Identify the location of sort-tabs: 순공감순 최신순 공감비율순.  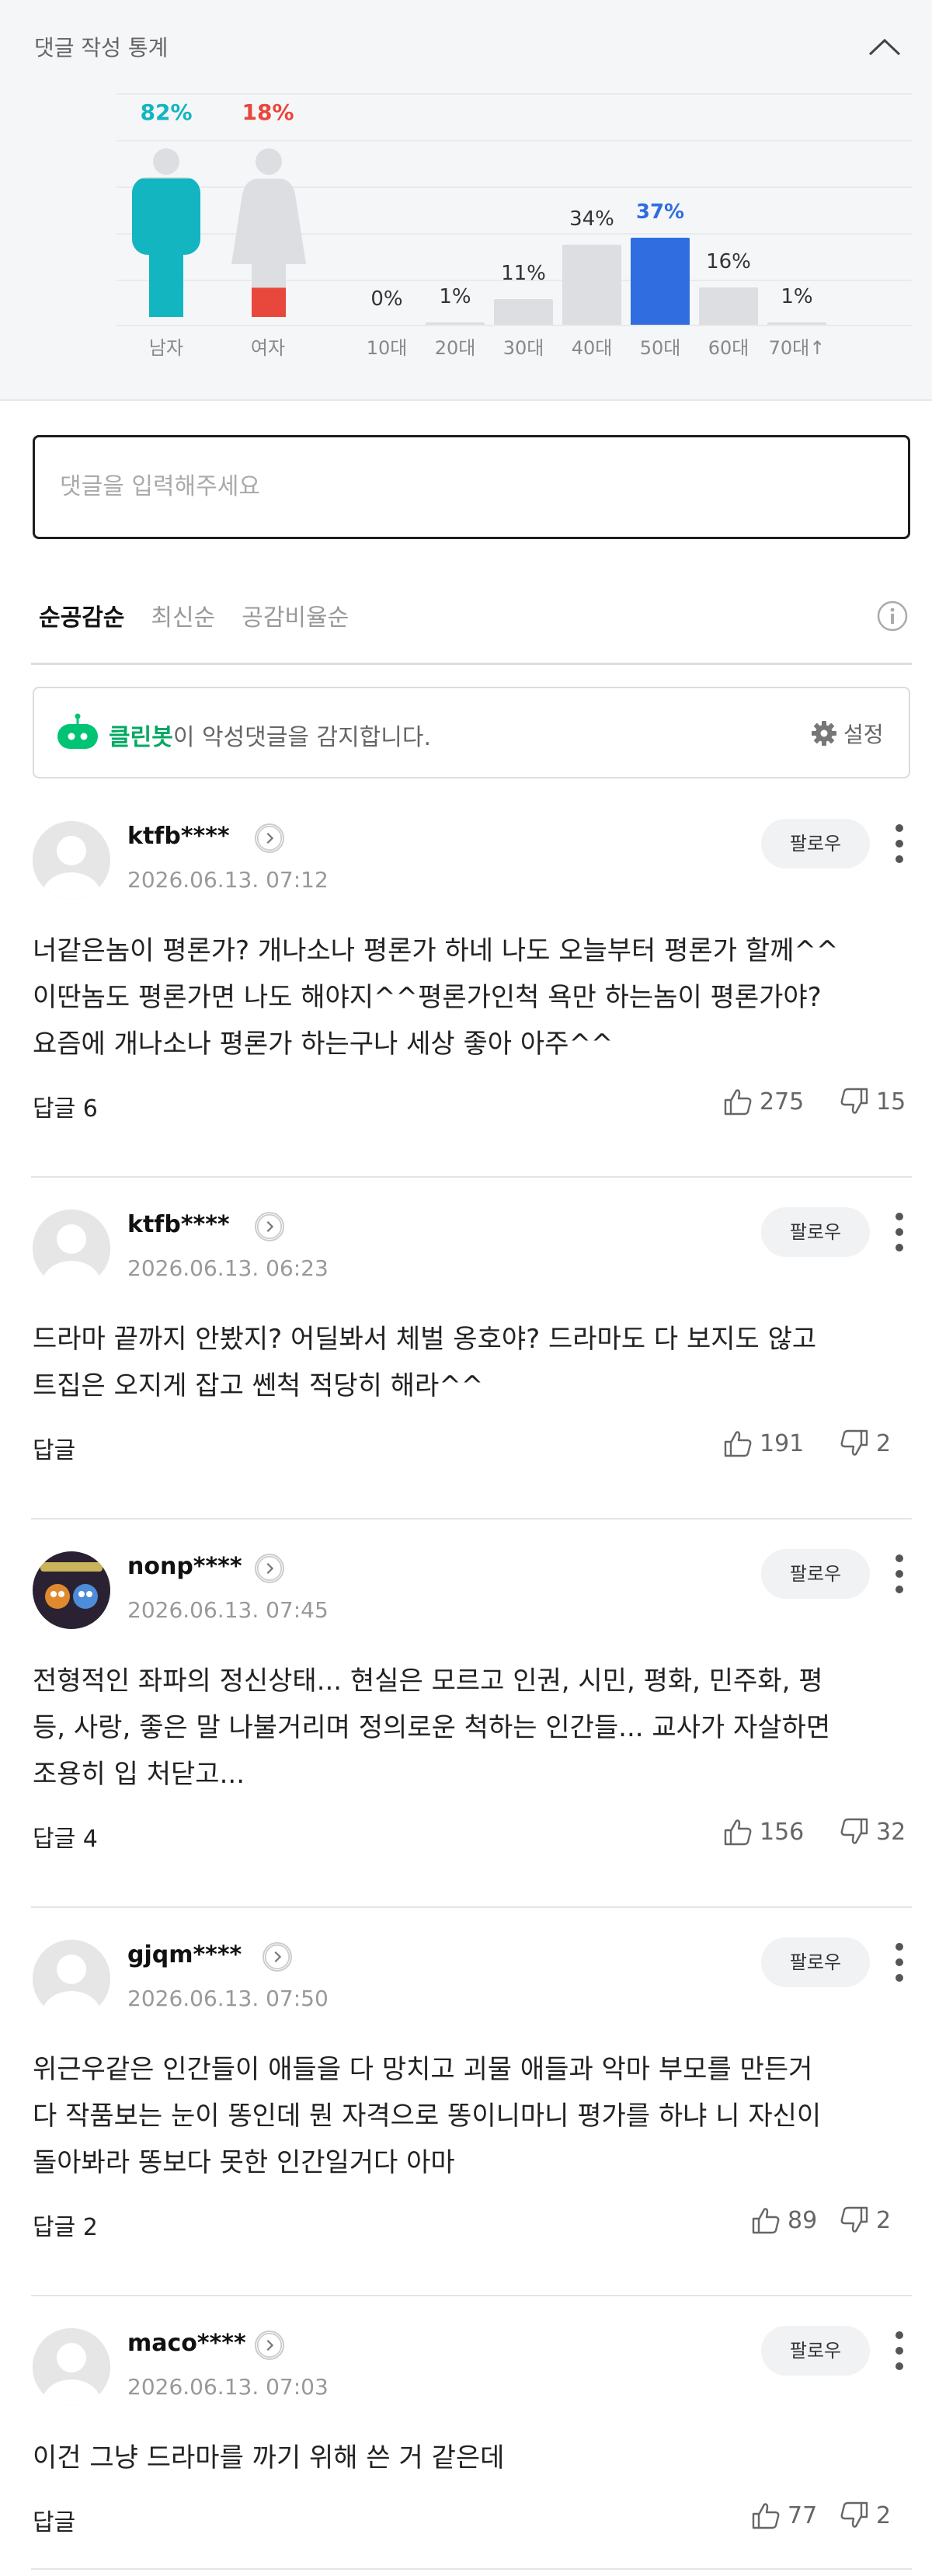
(194, 617).